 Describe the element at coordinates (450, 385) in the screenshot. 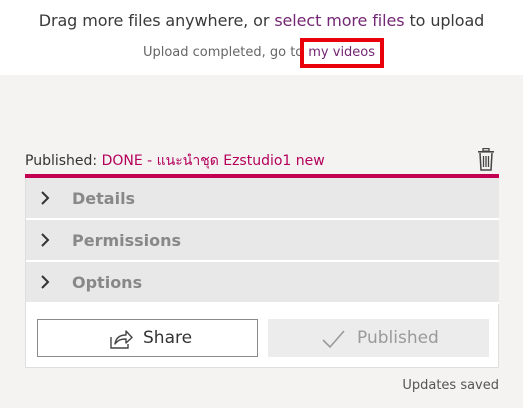

I see `updates-saved-status: Updates saved` at that location.